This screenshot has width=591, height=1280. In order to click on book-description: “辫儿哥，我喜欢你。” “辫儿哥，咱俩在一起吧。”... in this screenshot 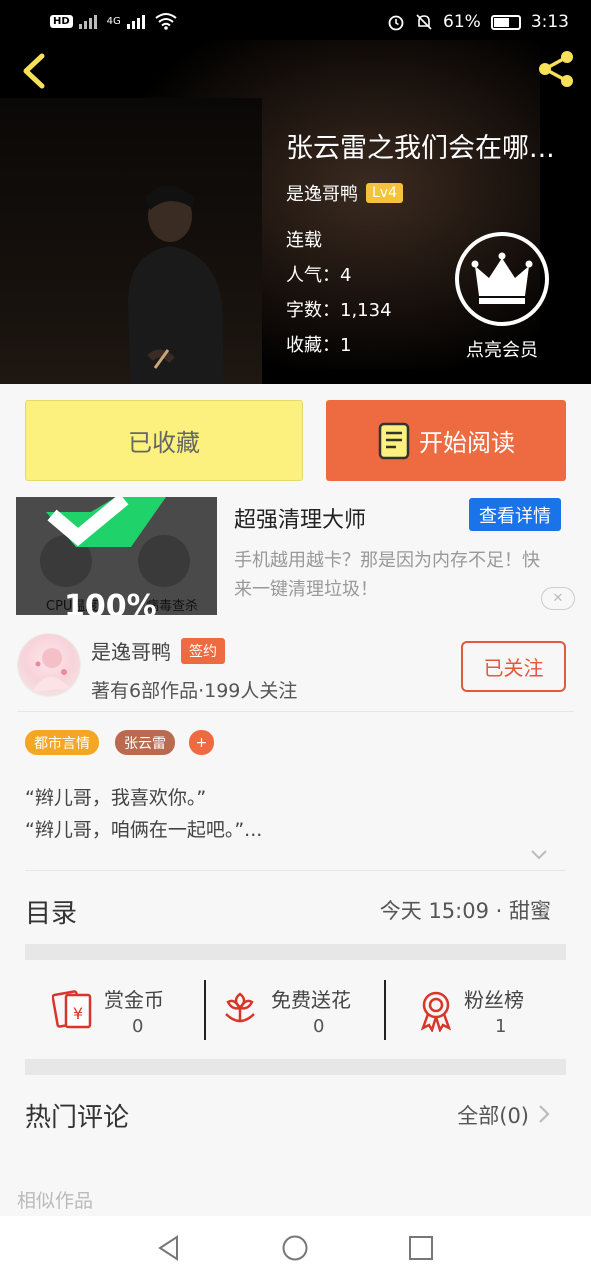, I will do `click(143, 814)`.